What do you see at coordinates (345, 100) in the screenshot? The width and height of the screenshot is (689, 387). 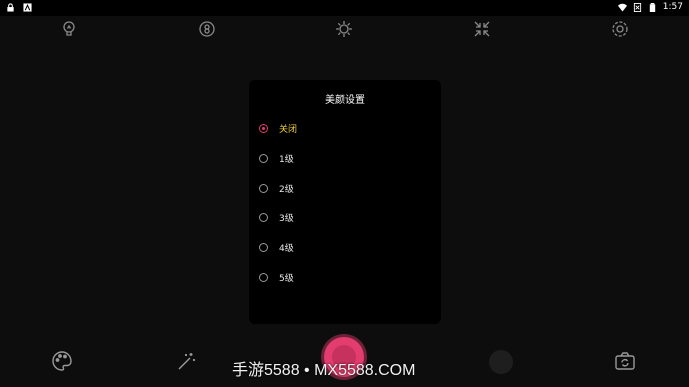 I see `dialog-title: 美颜设置` at bounding box center [345, 100].